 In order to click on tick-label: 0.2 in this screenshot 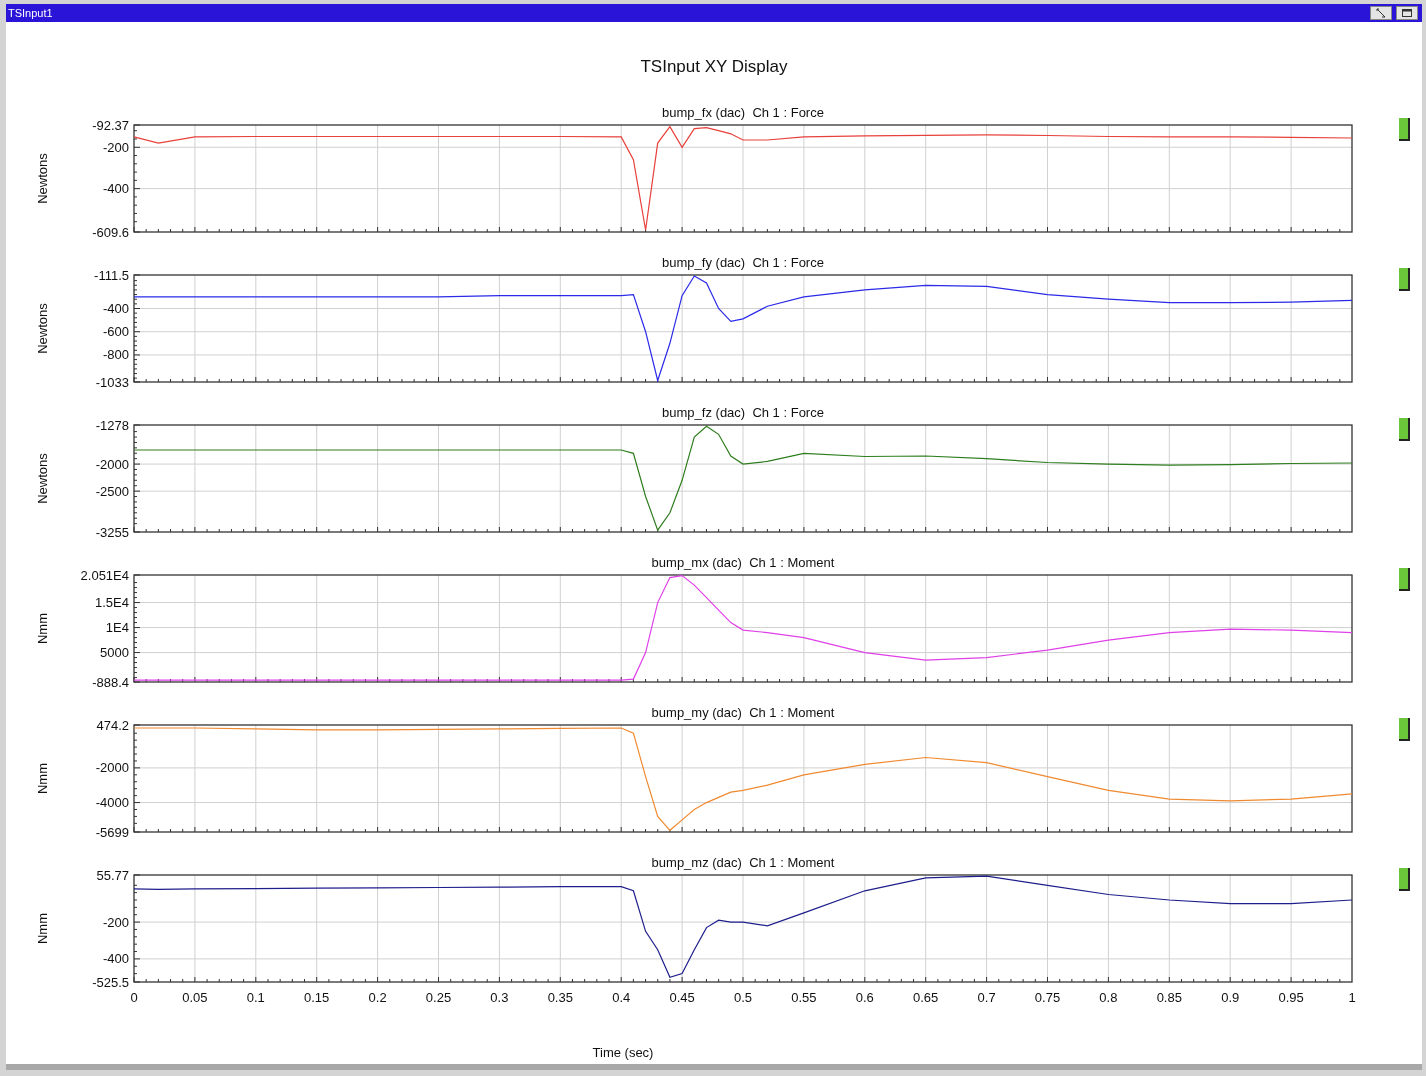, I will do `click(377, 997)`.